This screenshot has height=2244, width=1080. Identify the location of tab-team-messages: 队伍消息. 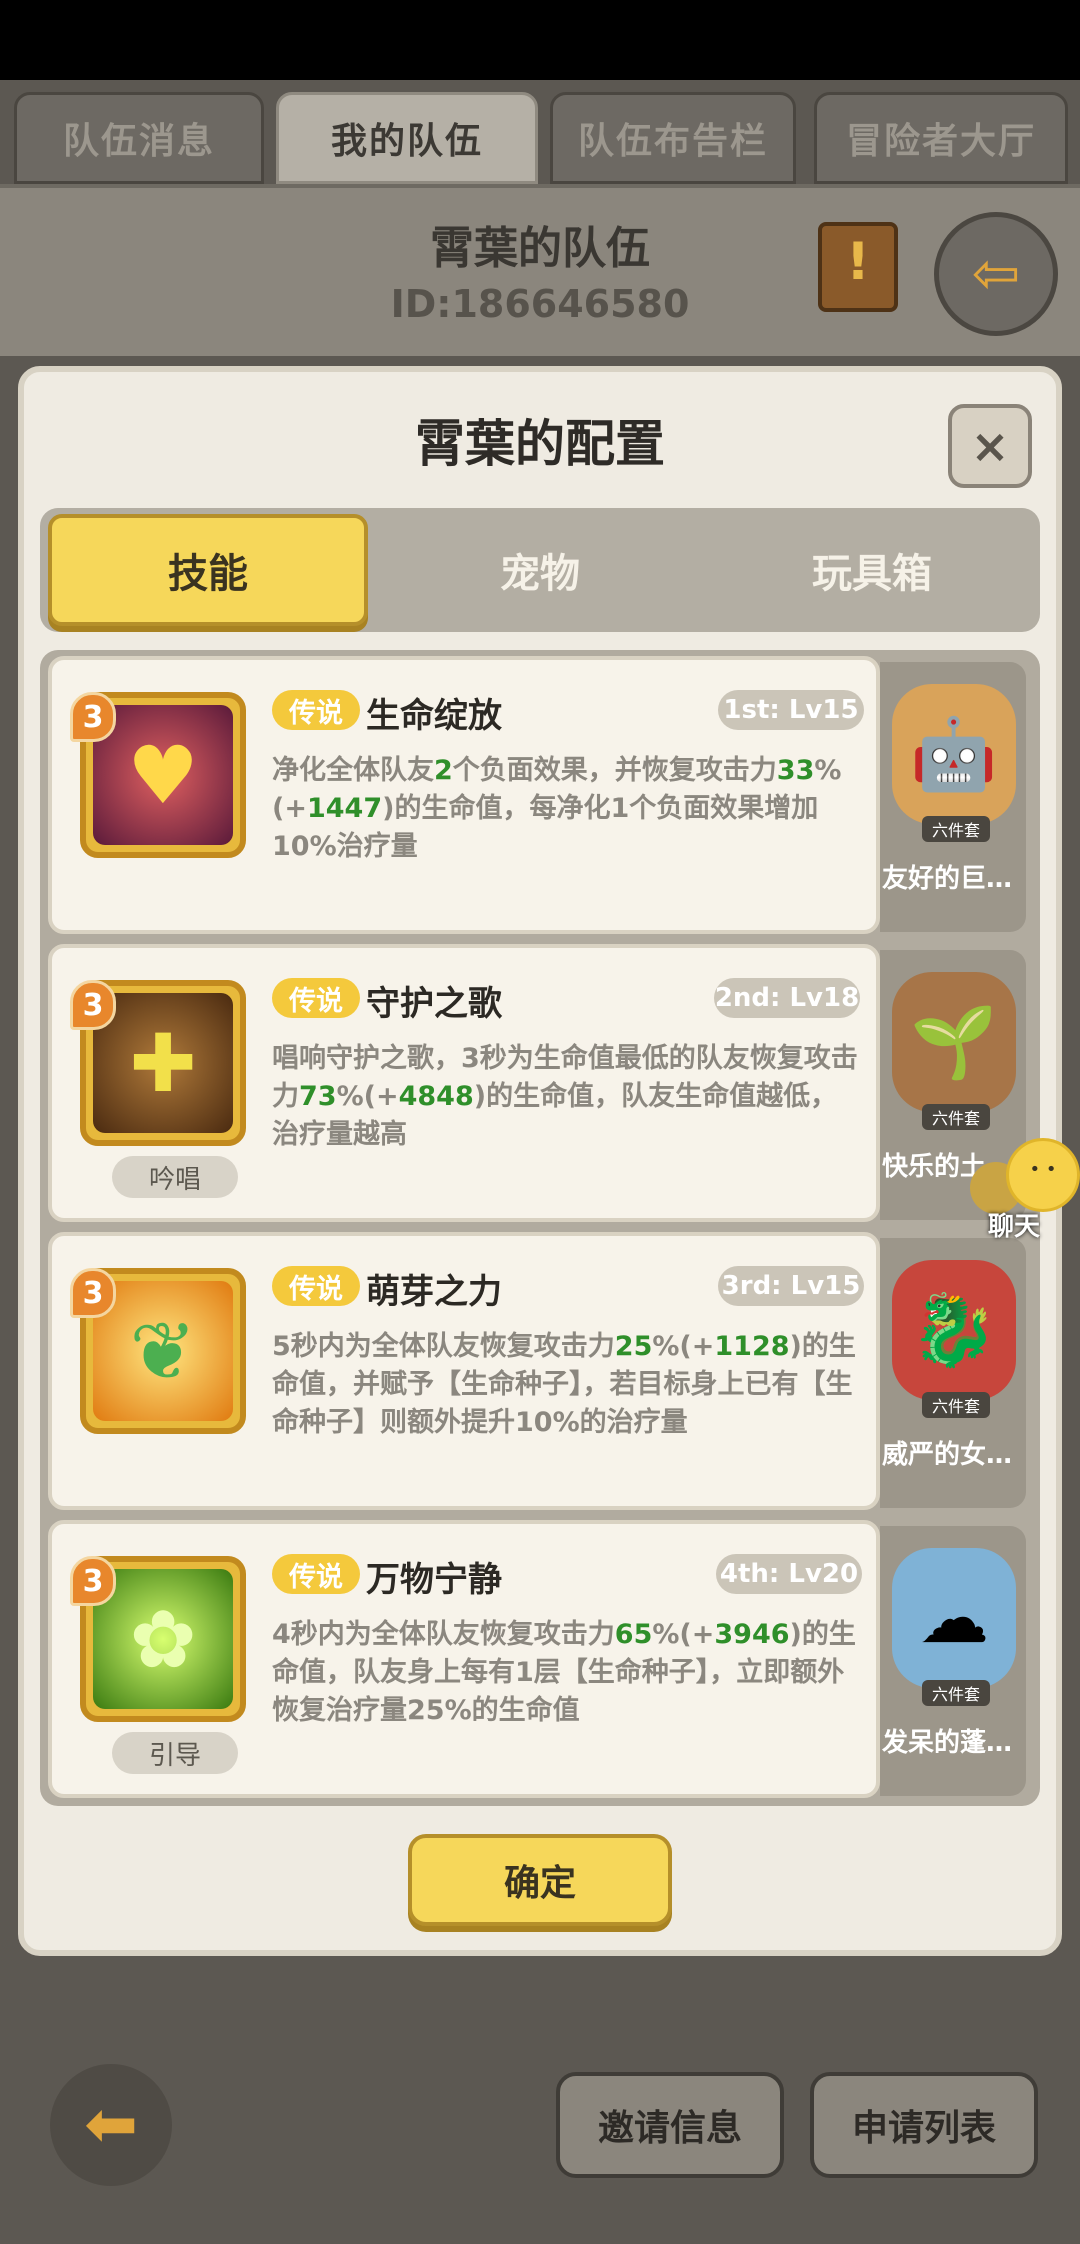
(139, 138).